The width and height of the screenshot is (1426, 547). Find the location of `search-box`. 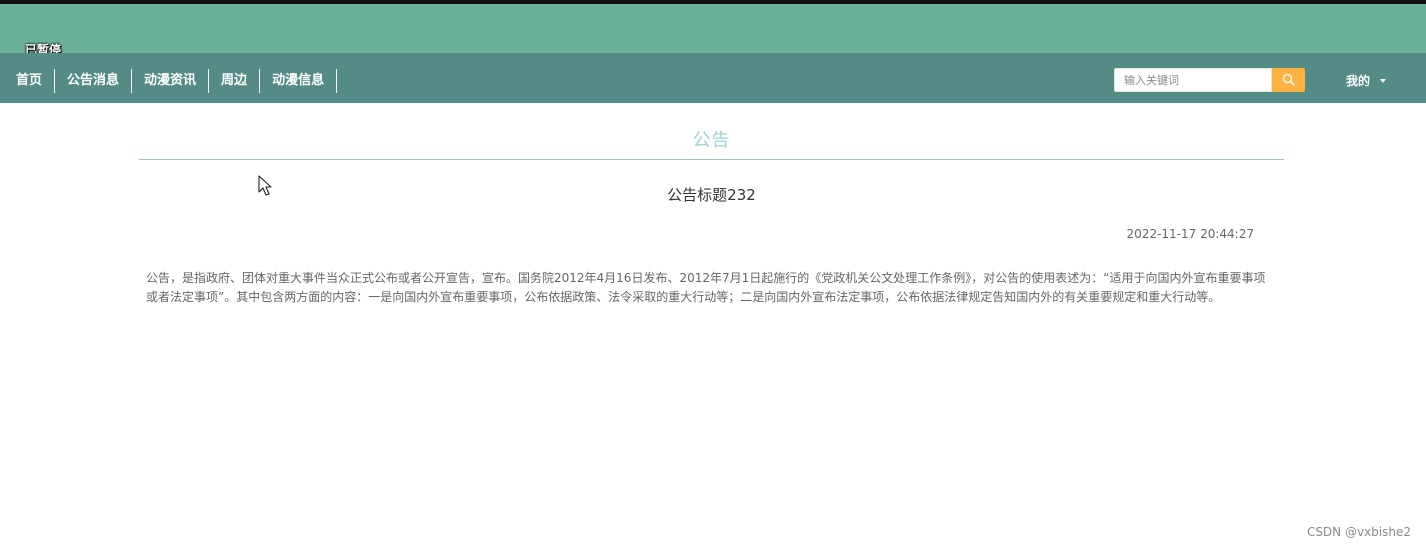

search-box is located at coordinates (1193, 80).